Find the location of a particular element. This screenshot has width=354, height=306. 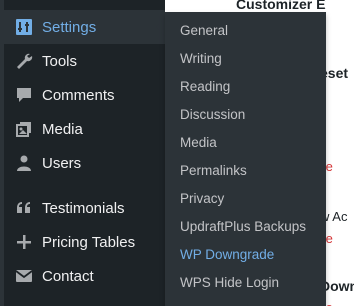

wrench-icon is located at coordinates (21, 61).